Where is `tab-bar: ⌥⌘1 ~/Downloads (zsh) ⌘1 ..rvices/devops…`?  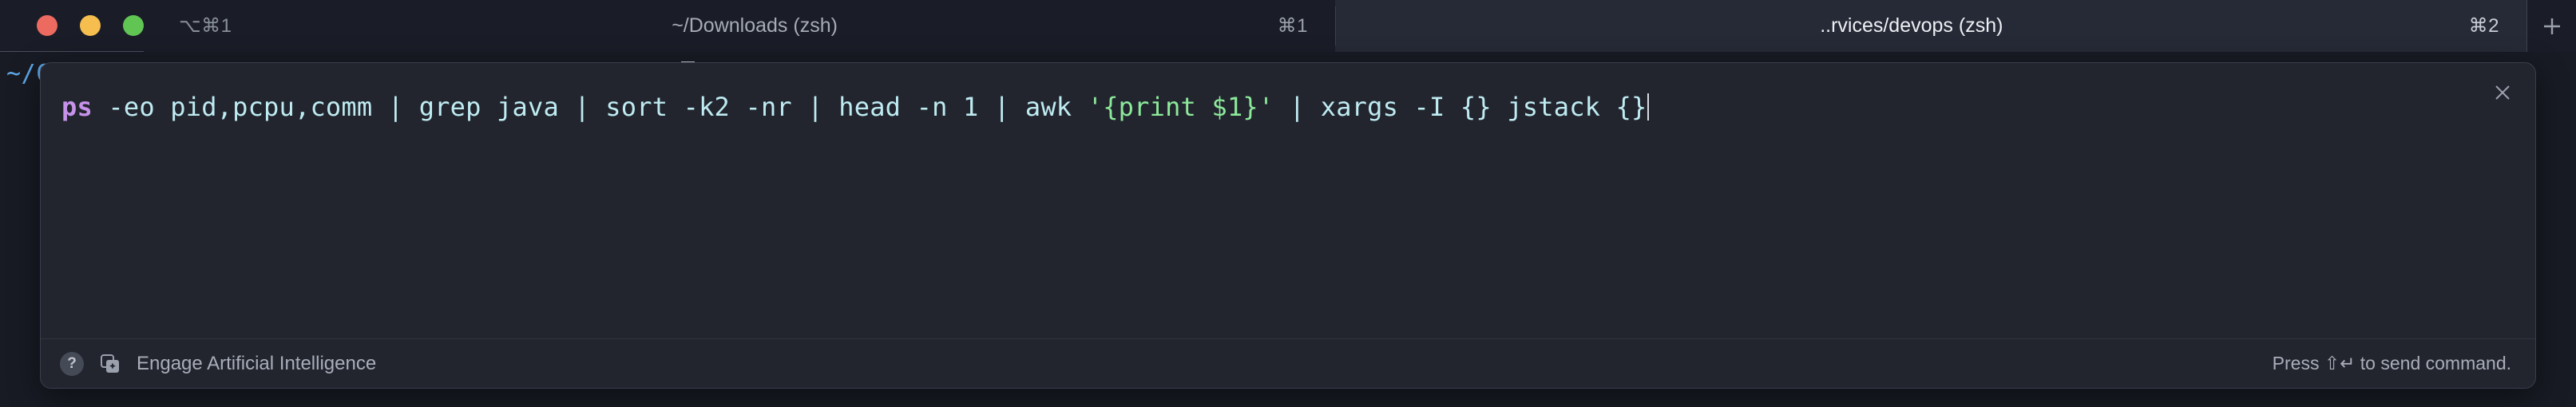
tab-bar: ⌥⌘1 ~/Downloads (zsh) ⌘1 ..rvices/devops… is located at coordinates (1288, 26).